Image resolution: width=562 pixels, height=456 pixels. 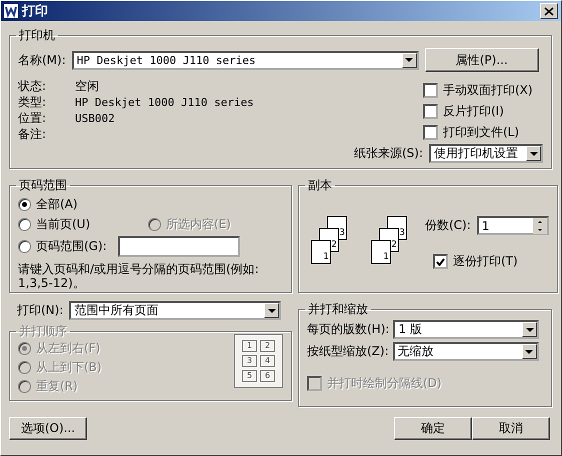 What do you see at coordinates (33, 118) in the screenshot?
I see `info-label: 位置:` at bounding box center [33, 118].